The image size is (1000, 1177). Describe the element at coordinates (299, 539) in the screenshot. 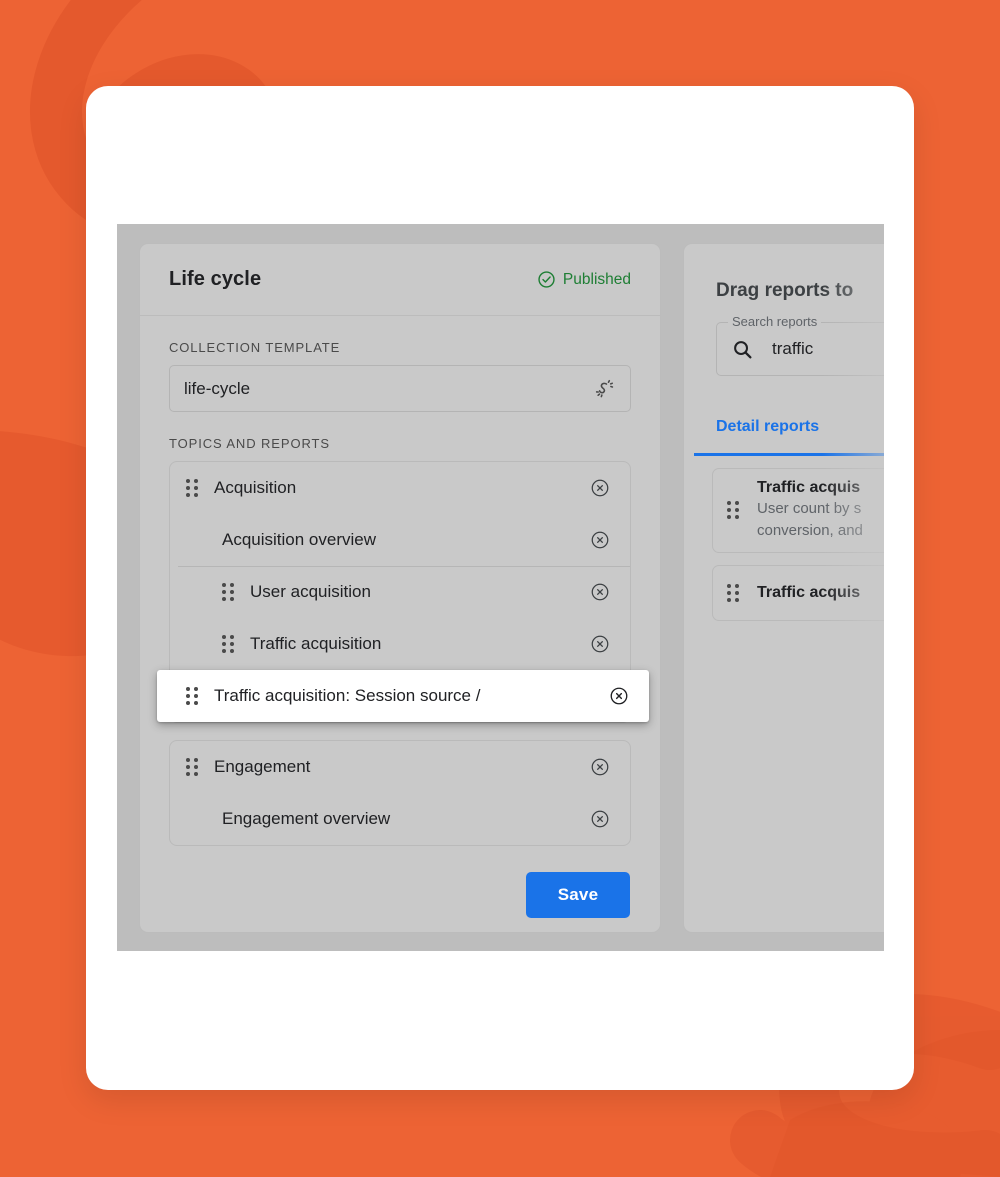

I see `report-label: Acquisition overview` at that location.